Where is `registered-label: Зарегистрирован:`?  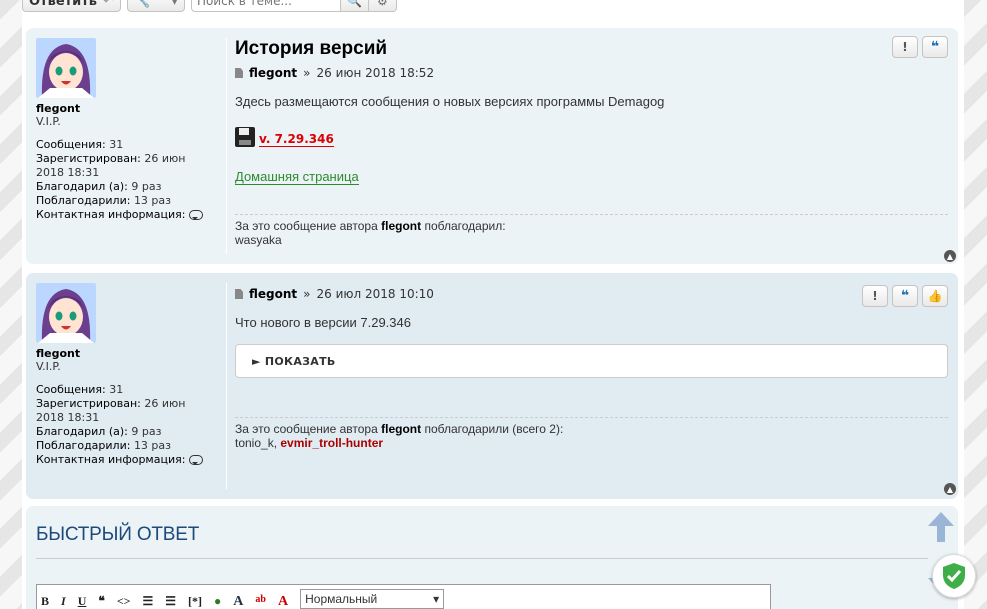 registered-label: Зарегистрирован: is located at coordinates (88, 158).